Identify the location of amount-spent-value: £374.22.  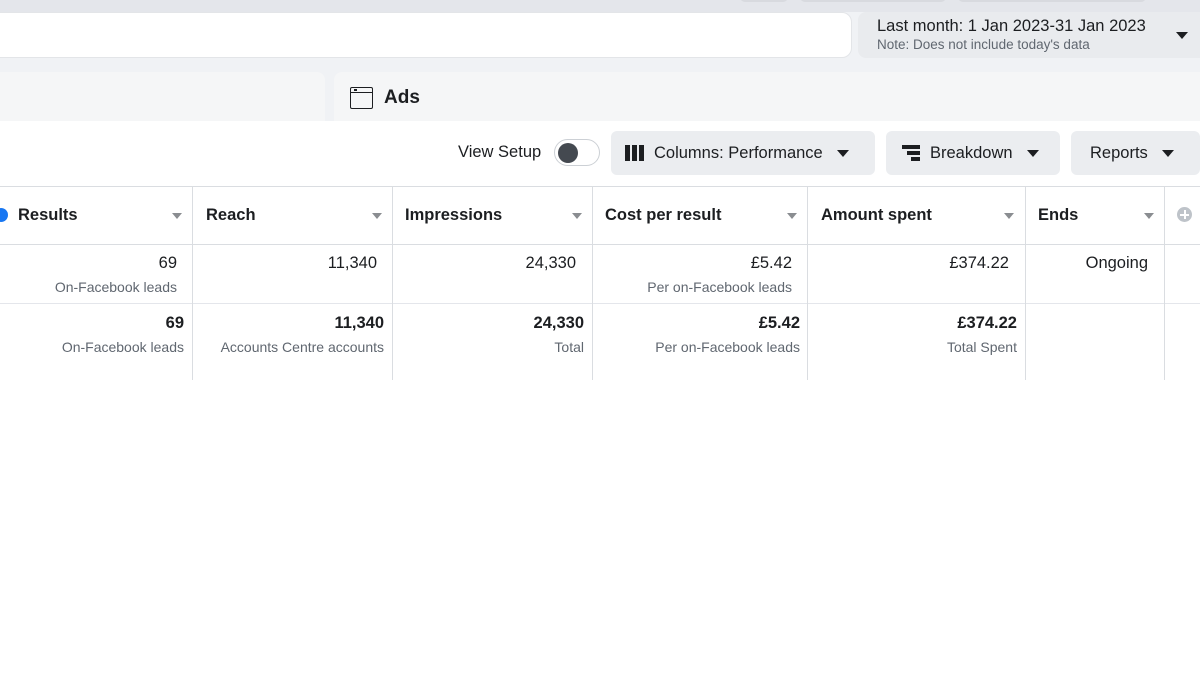
(979, 263).